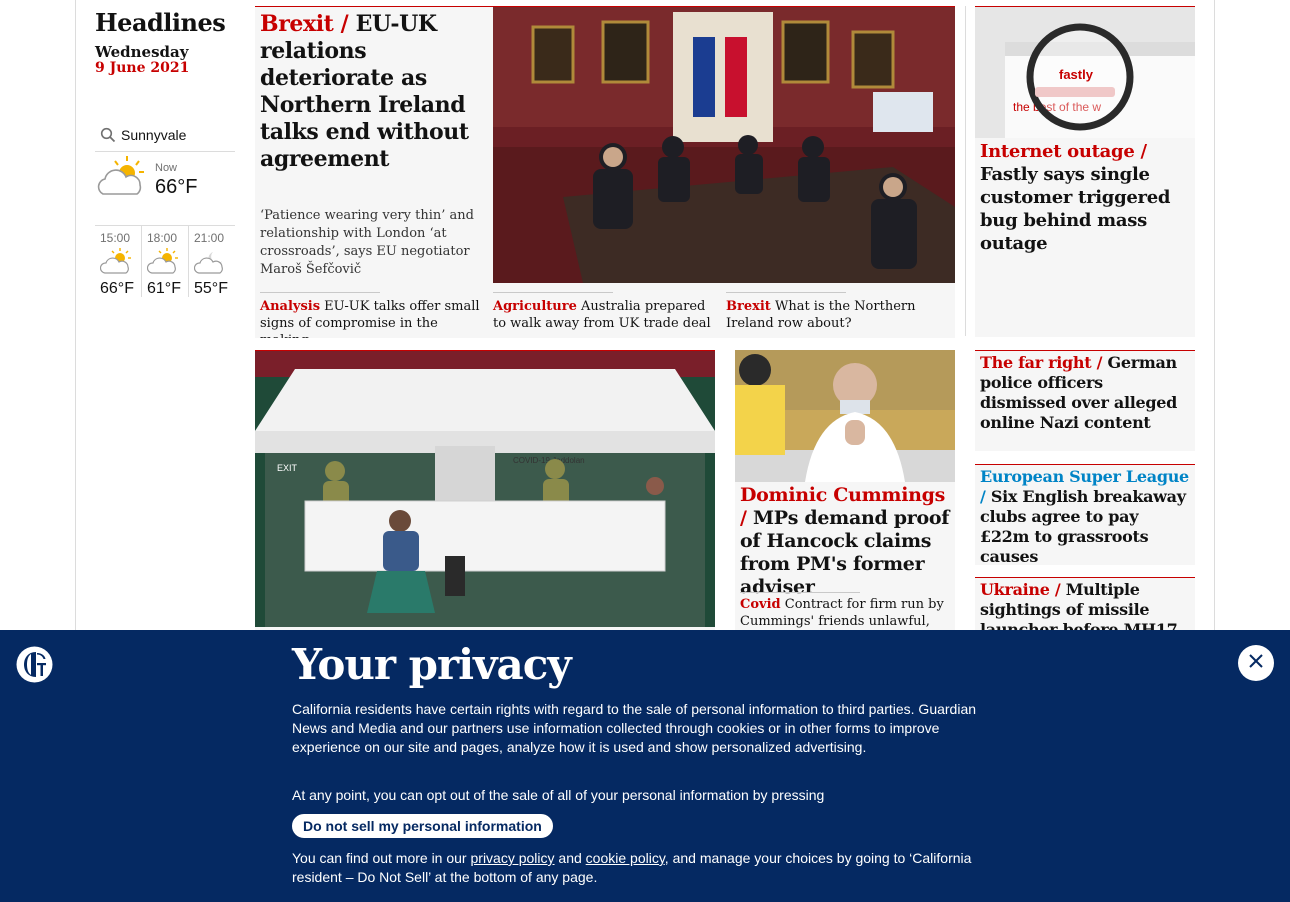  Describe the element at coordinates (142, 52) in the screenshot. I see `date-day: Wednesday` at that location.